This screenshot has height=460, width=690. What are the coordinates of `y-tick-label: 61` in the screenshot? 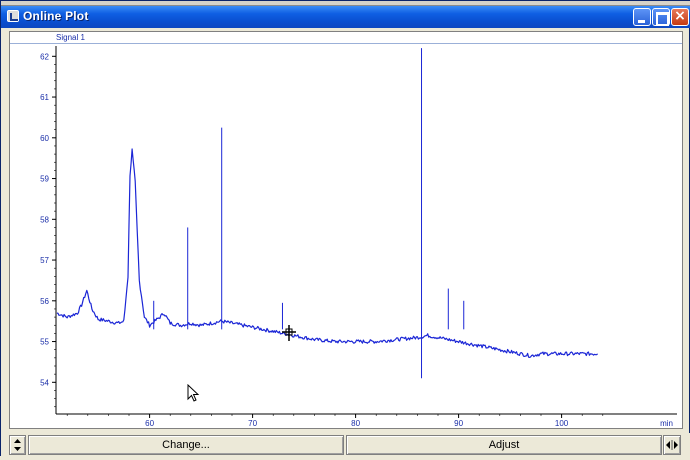 It's located at (44, 97).